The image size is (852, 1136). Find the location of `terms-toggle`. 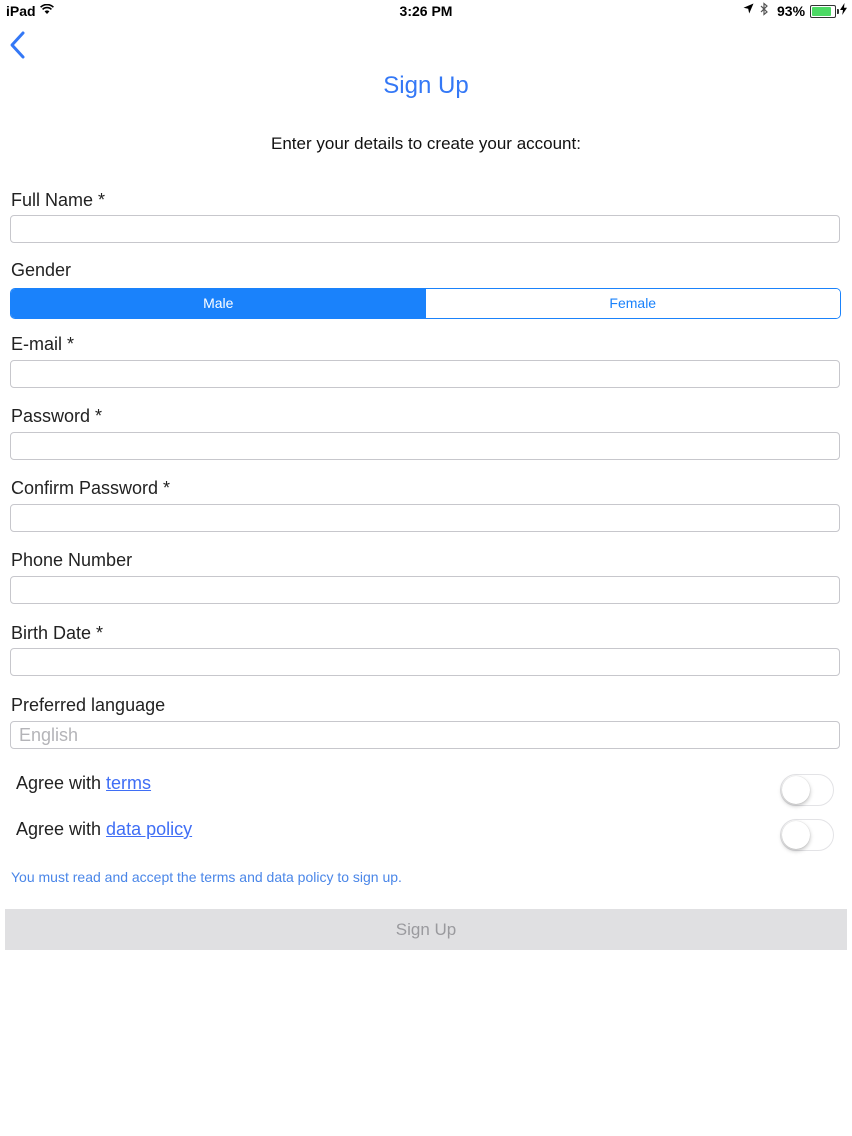

terms-toggle is located at coordinates (807, 790).